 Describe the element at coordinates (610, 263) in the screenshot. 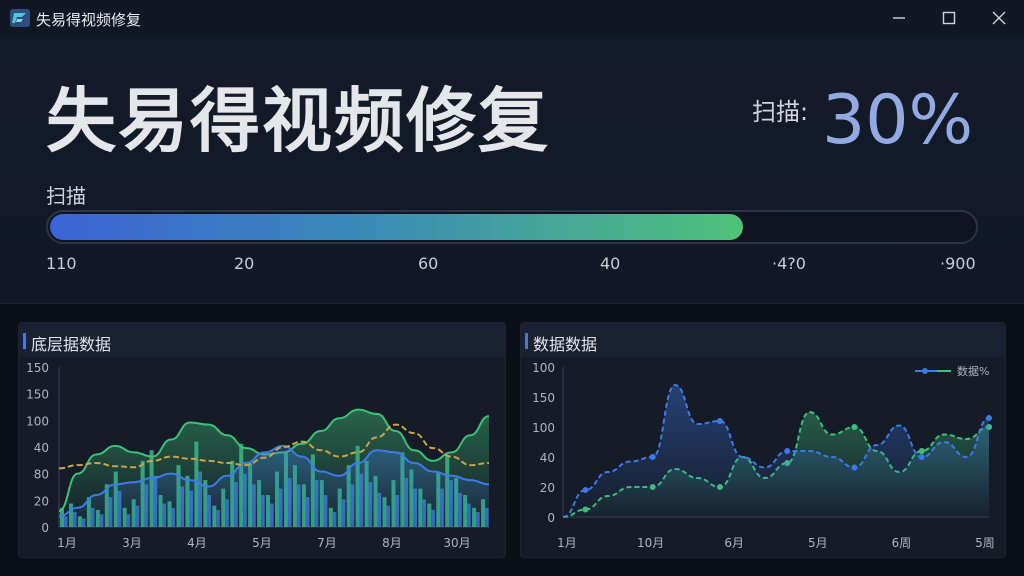

I see `progress-tick: 40` at that location.